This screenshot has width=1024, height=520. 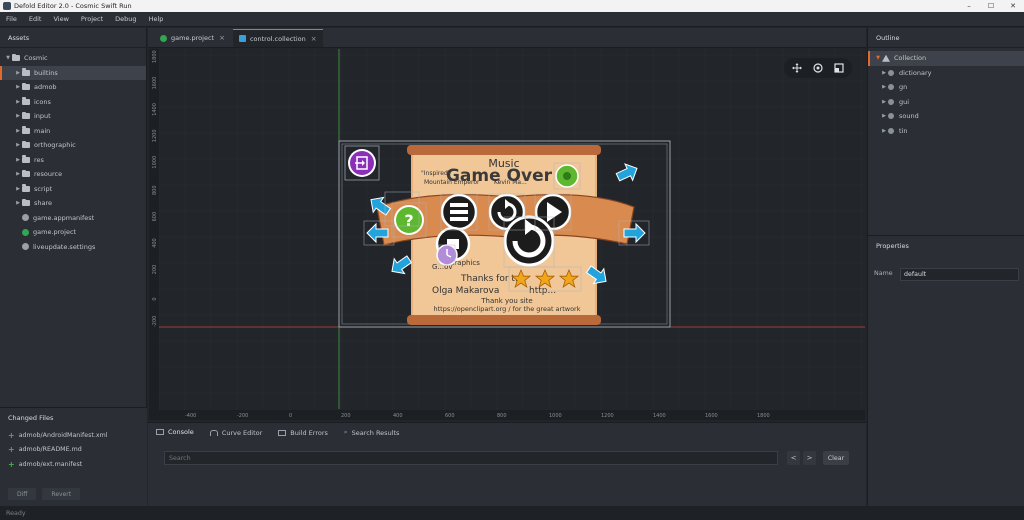 What do you see at coordinates (155, 83) in the screenshot?
I see `y-tick-label: 1600` at bounding box center [155, 83].